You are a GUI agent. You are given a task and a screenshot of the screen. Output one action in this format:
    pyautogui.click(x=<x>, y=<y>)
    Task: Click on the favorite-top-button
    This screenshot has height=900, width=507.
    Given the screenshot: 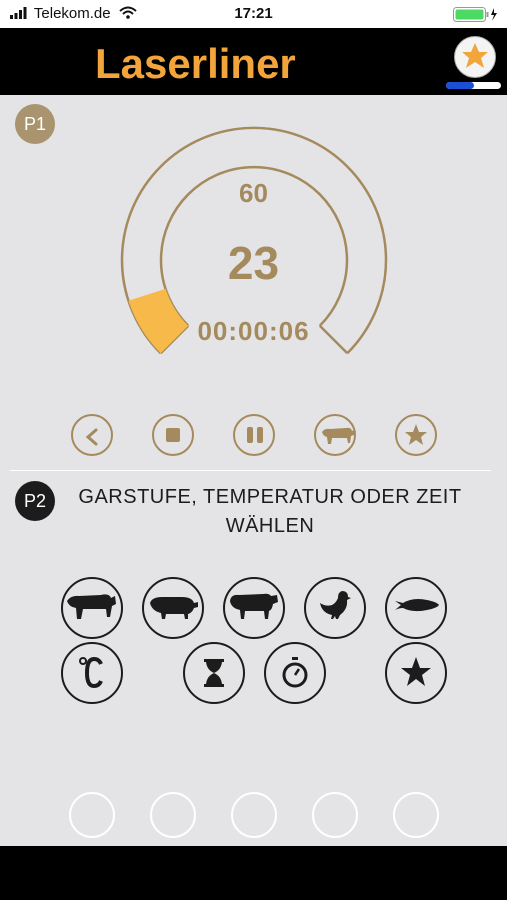 What is the action you would take?
    pyautogui.click(x=475, y=57)
    